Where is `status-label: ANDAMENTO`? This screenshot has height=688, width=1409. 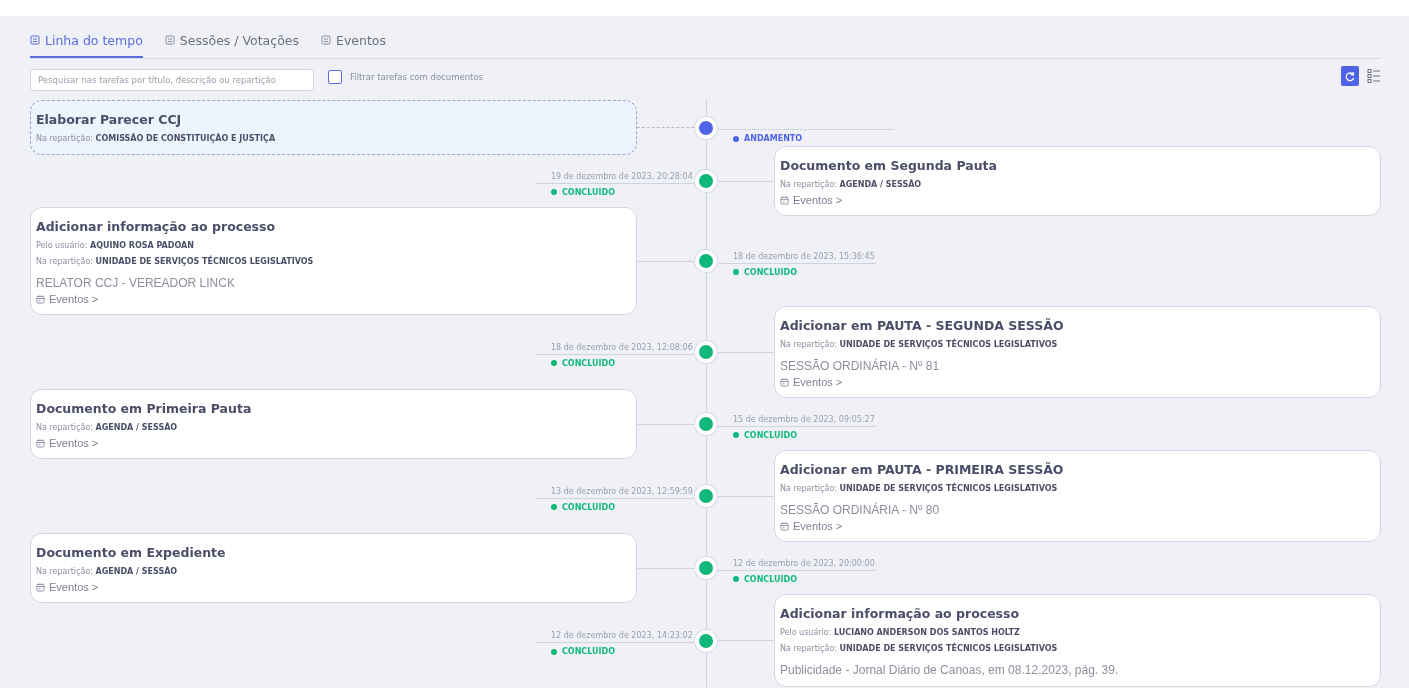
status-label: ANDAMENTO is located at coordinates (805, 136).